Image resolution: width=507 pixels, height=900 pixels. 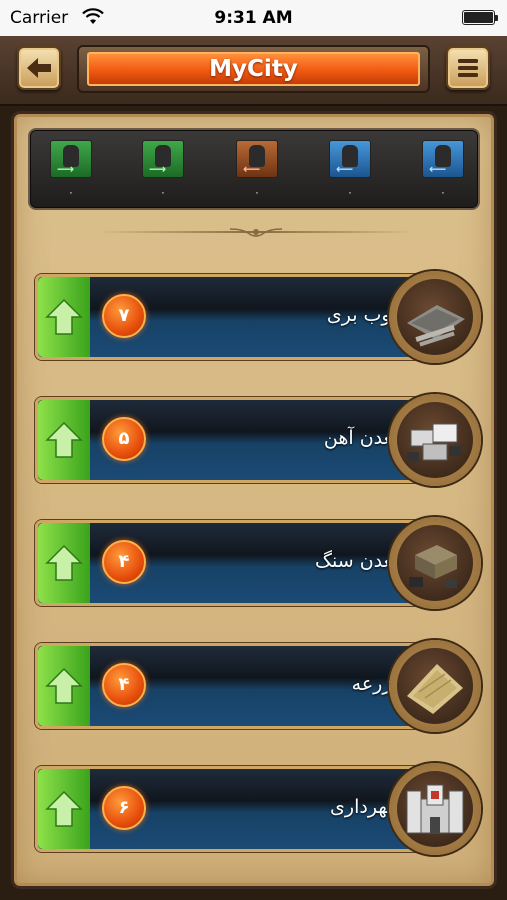 I want to click on hamburger-menu-icon, so click(x=468, y=68).